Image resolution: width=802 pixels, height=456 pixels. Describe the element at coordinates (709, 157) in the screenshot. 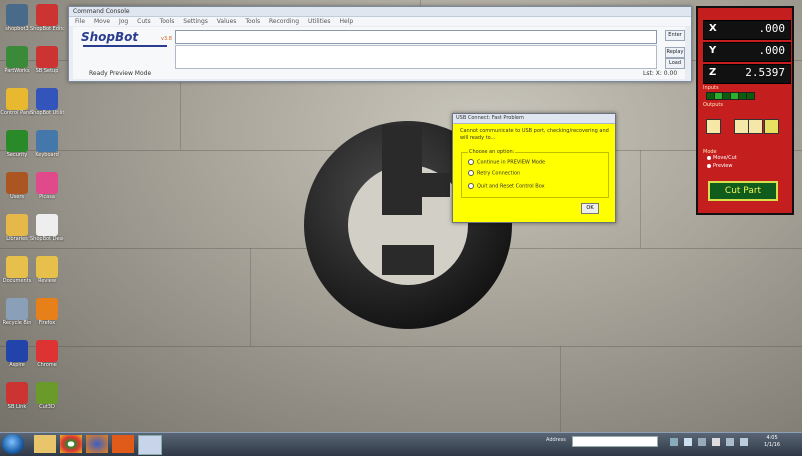

I see `radio-icon` at that location.